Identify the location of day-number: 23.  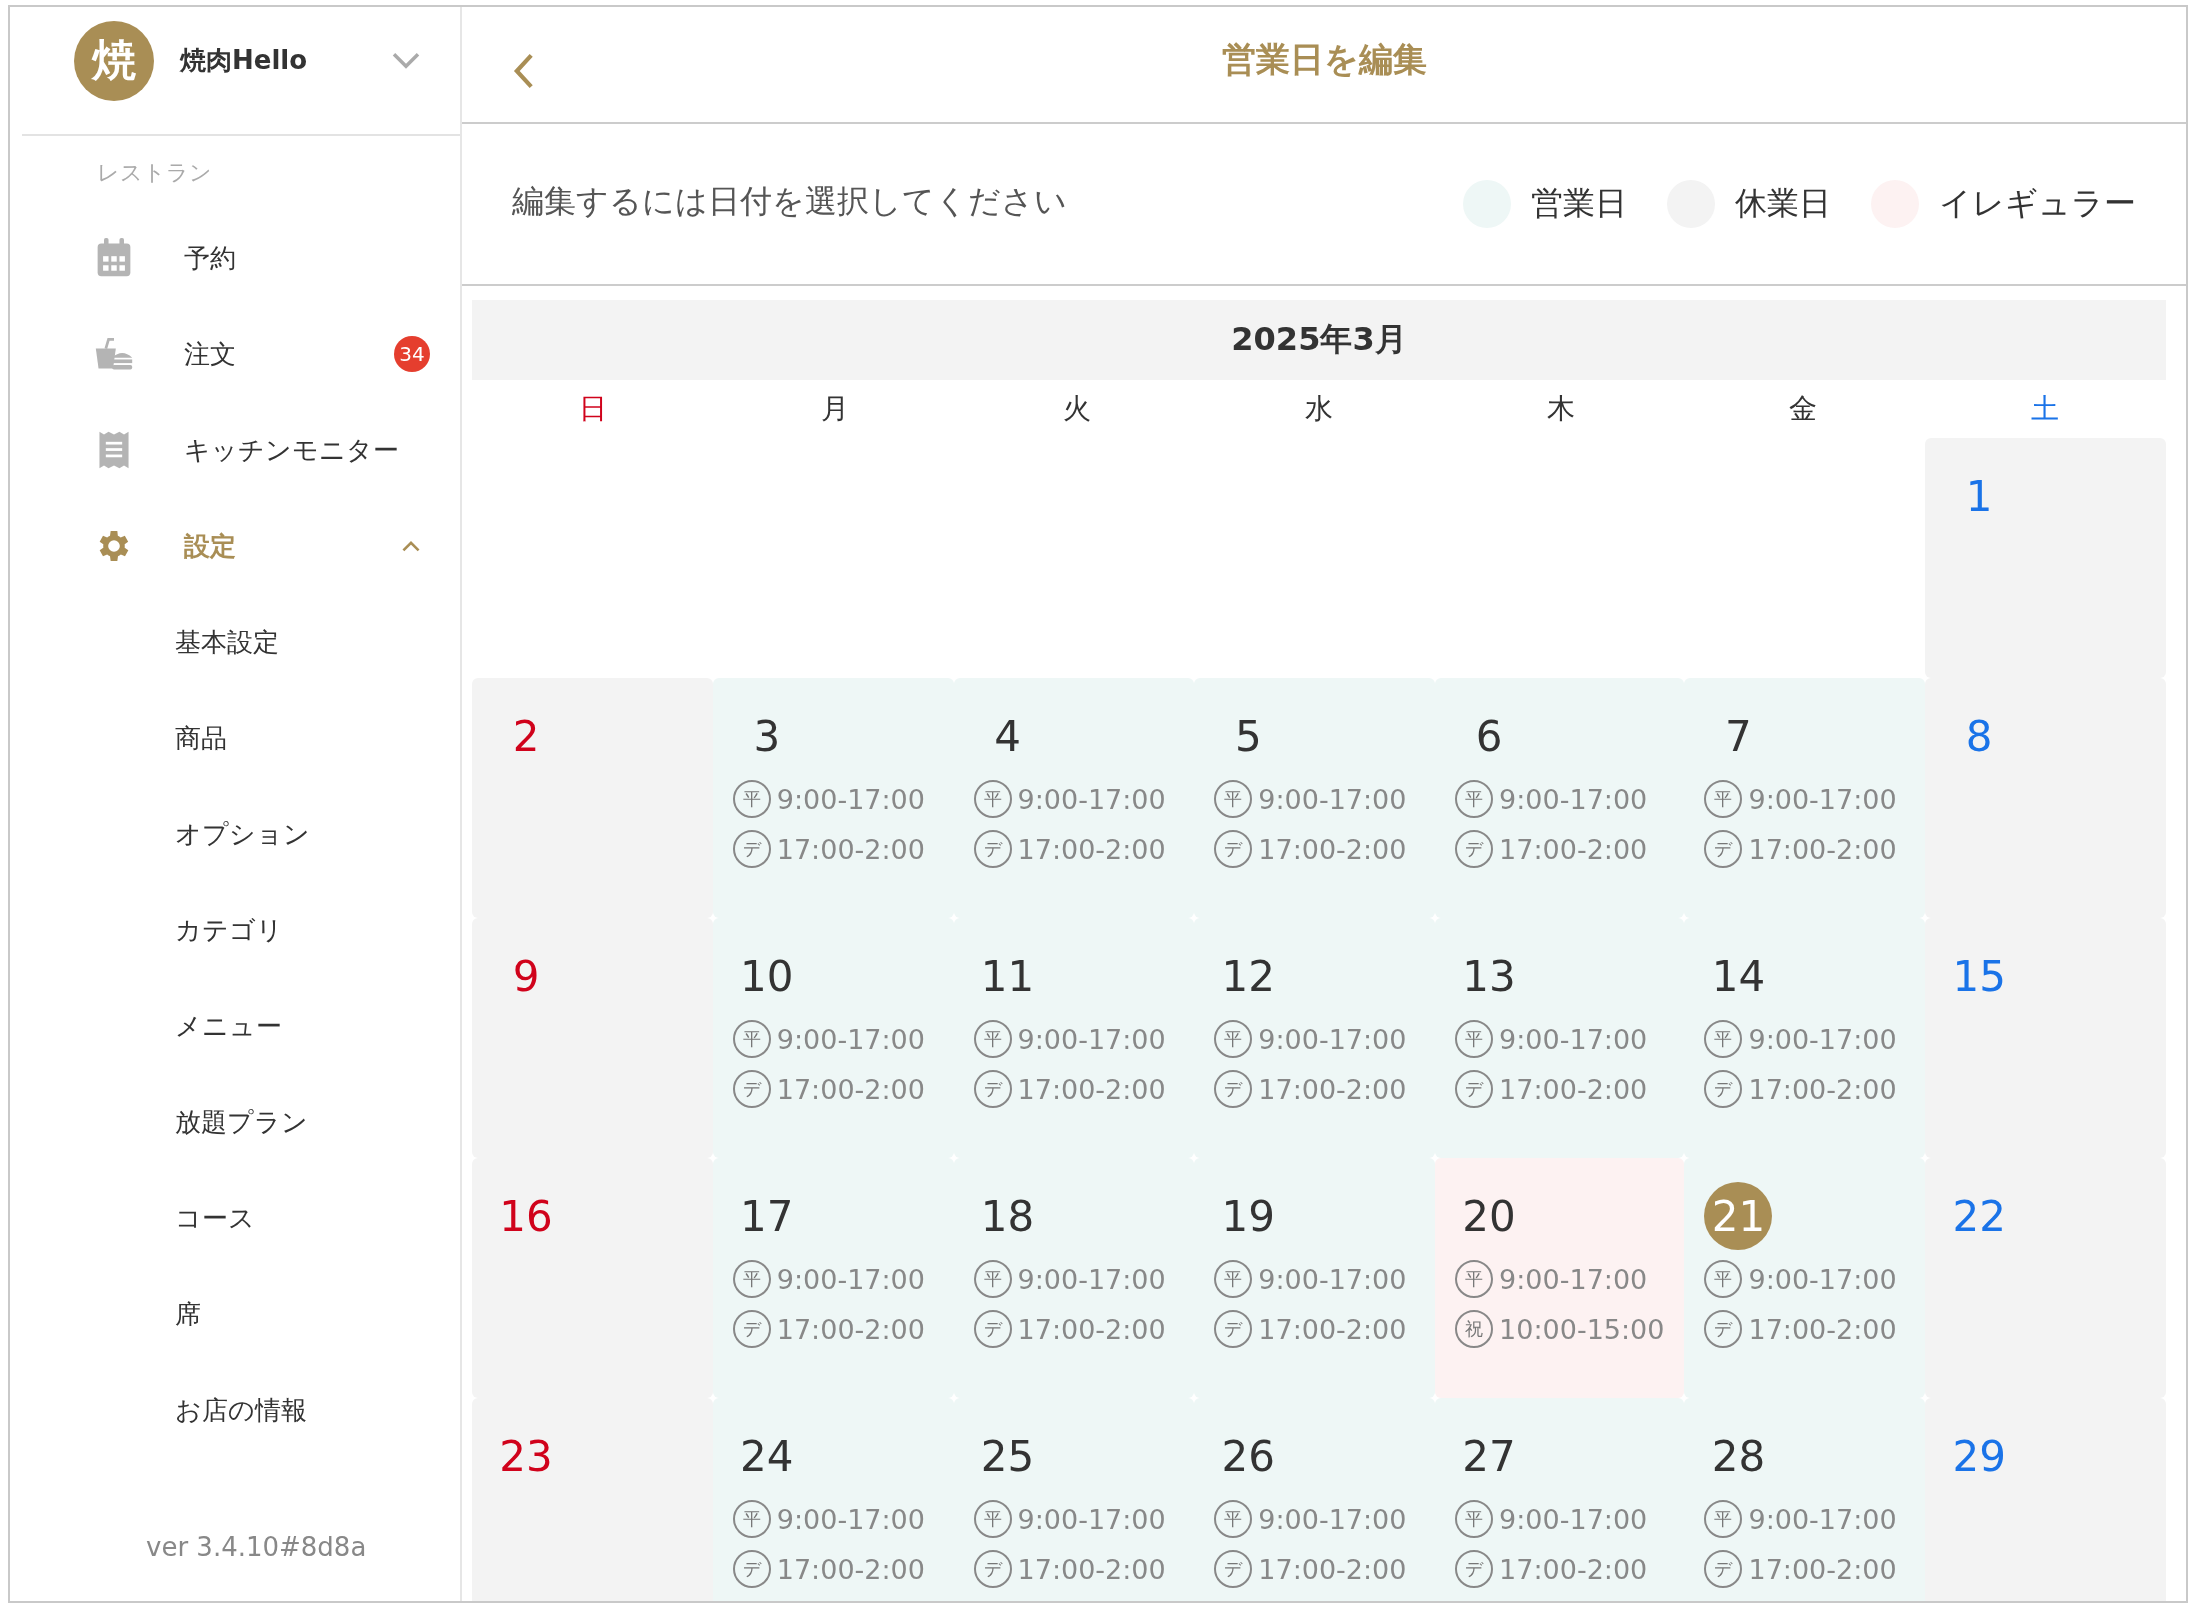
(526, 1456).